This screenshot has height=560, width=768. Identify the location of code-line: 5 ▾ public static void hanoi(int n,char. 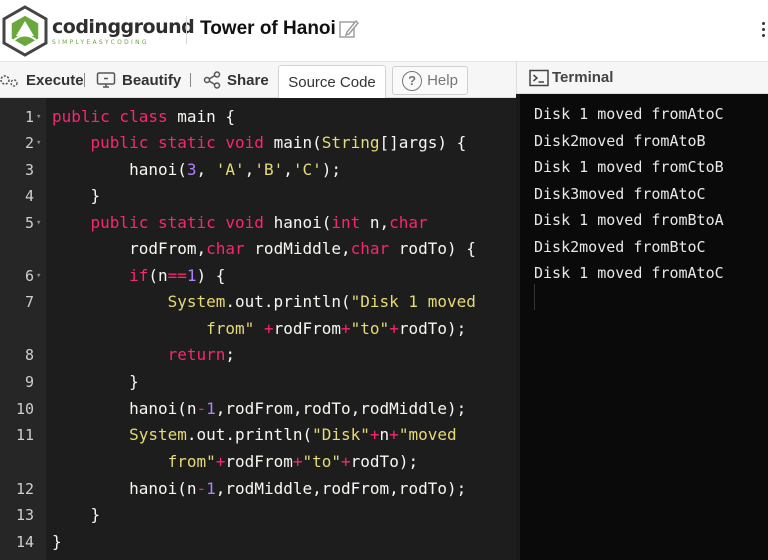
(258, 223).